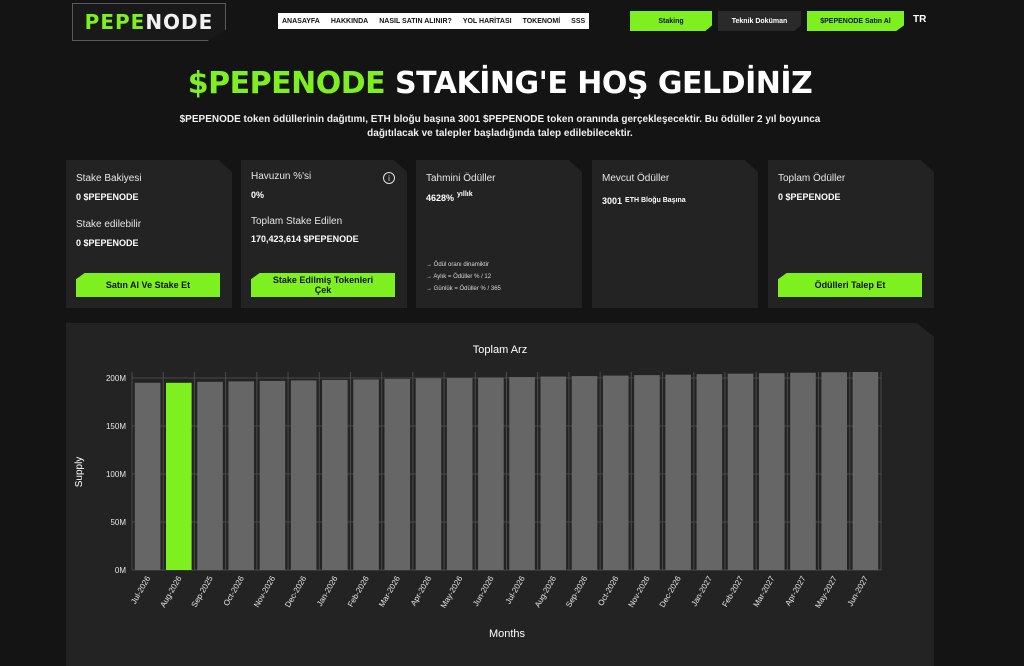 This screenshot has height=666, width=1024. What do you see at coordinates (116, 426) in the screenshot?
I see `y-tick-label: 150M` at bounding box center [116, 426].